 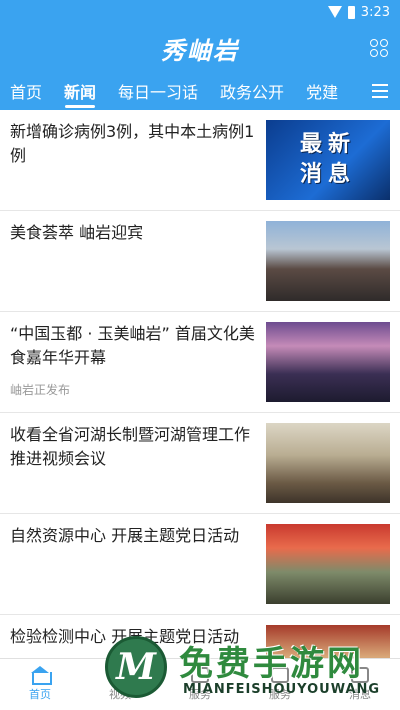 What do you see at coordinates (80, 91) in the screenshot?
I see `tab-news: 新闻` at bounding box center [80, 91].